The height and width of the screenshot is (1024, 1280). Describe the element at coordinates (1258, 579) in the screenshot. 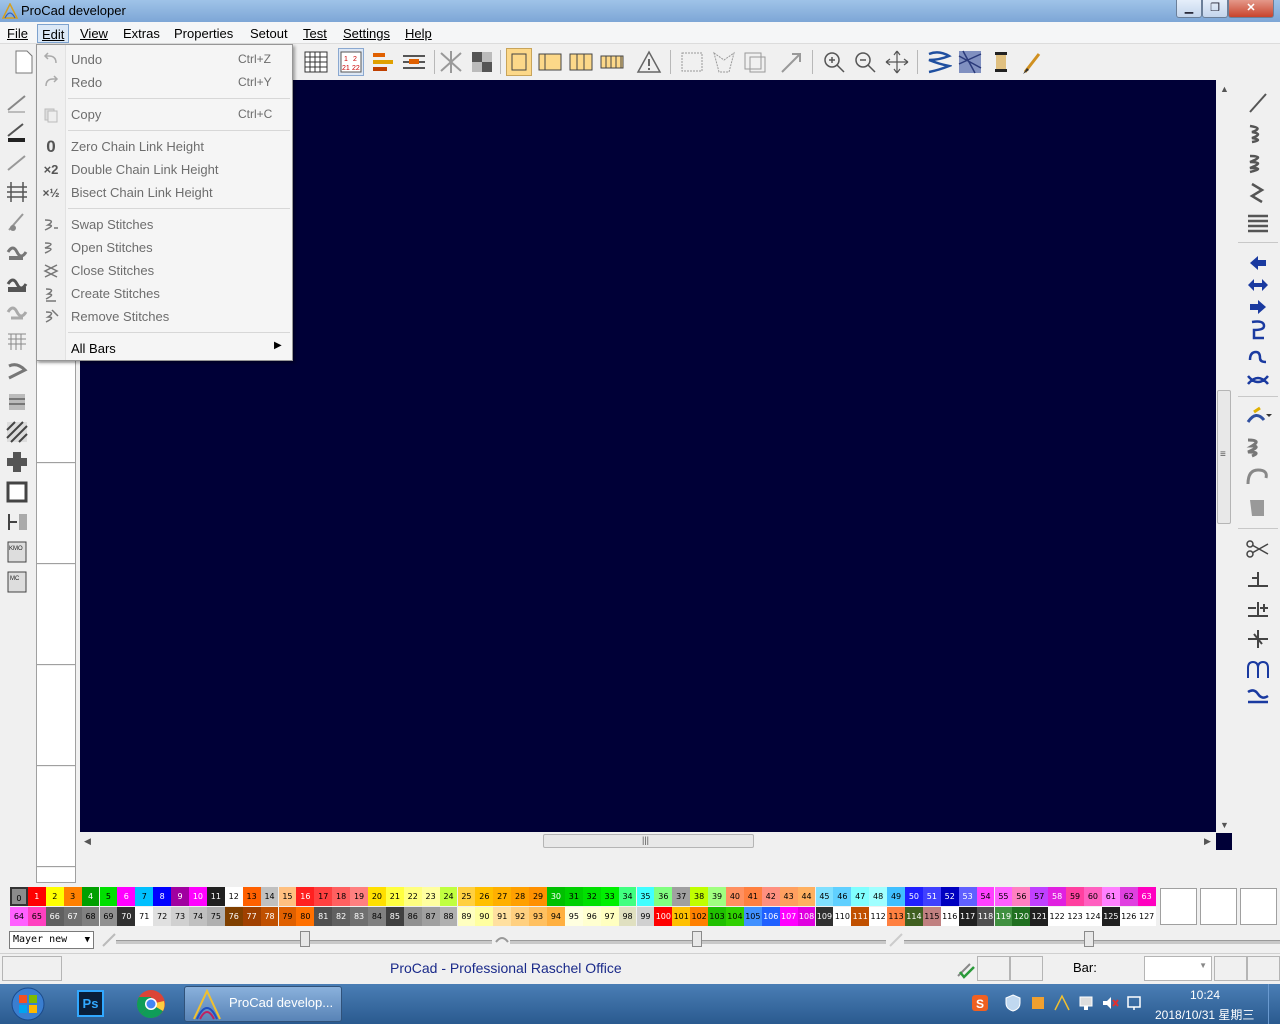

I see `guide-bar-1-icon` at that location.